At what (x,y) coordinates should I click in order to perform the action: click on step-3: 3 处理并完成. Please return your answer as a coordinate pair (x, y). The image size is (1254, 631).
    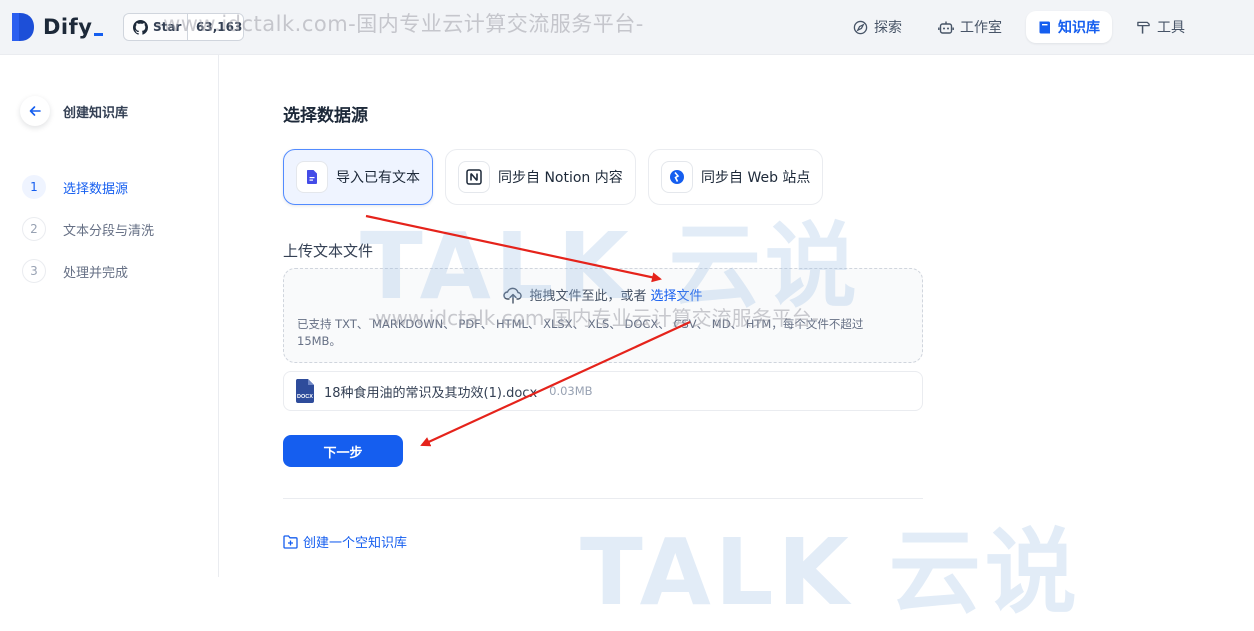
    Looking at the image, I should click on (75, 271).